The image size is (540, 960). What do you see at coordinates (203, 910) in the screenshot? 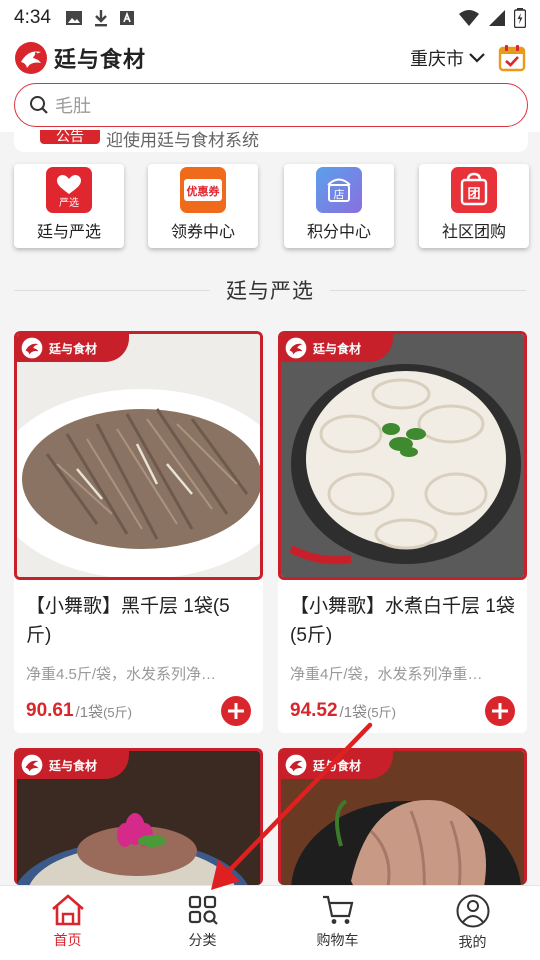
I see `category-grid-icon` at bounding box center [203, 910].